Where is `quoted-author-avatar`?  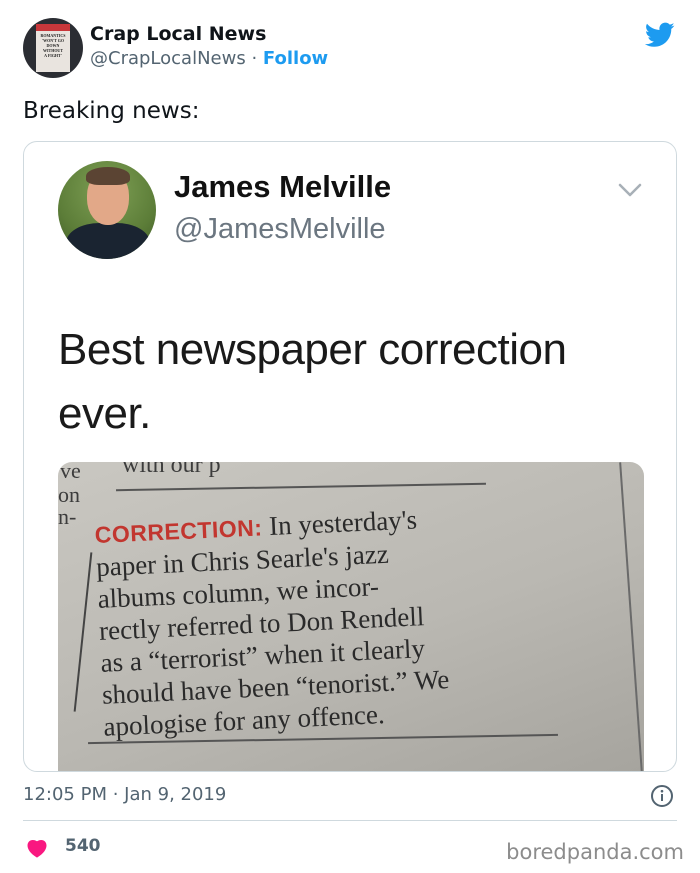 quoted-author-avatar is located at coordinates (107, 210).